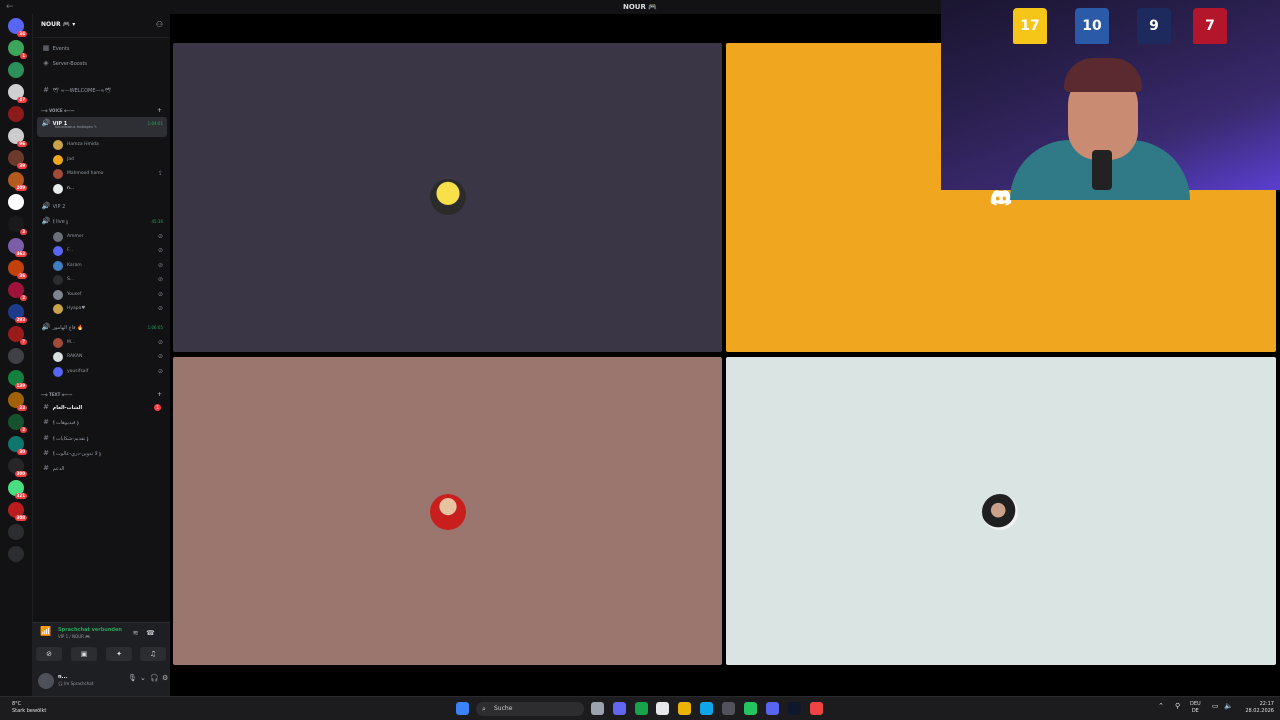 This screenshot has height=720, width=1280. I want to click on voice-user: F... ⊘, so click(108, 251).